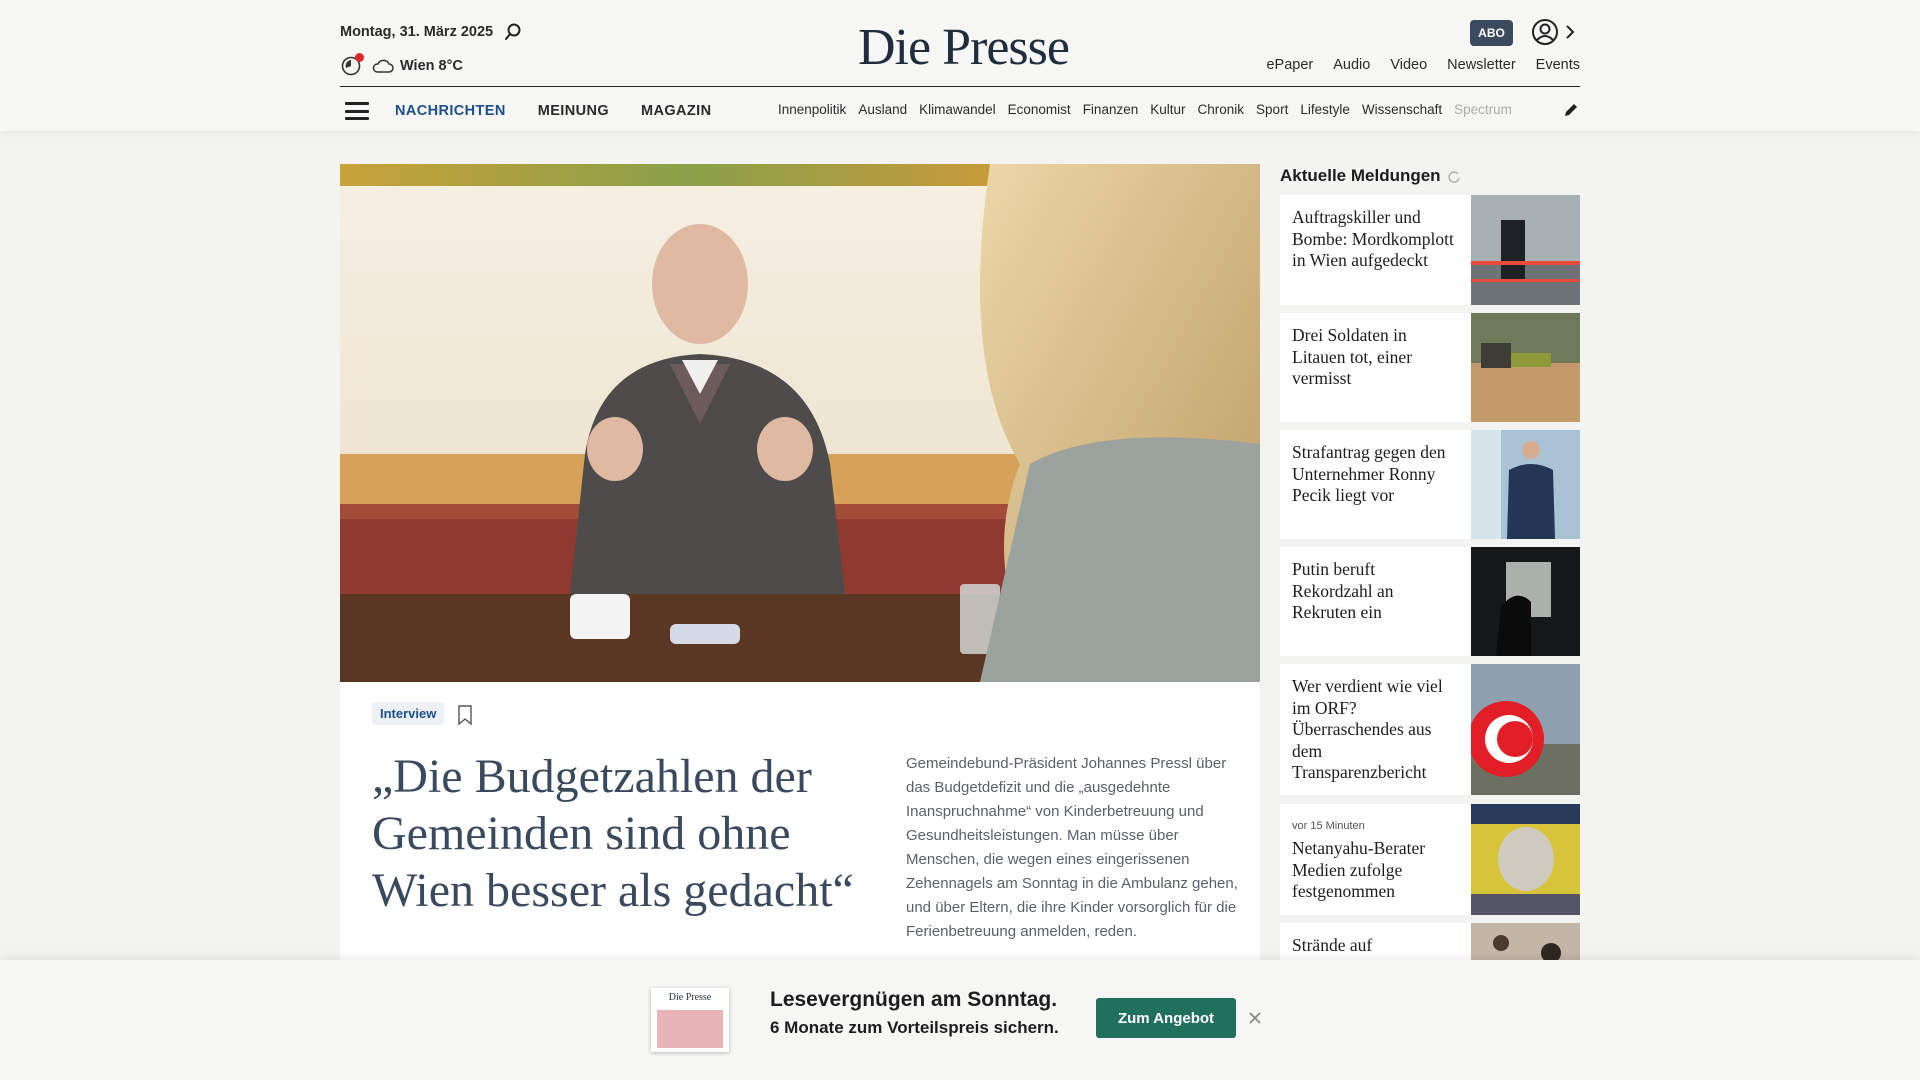 This screenshot has width=1920, height=1080. Describe the element at coordinates (690, 997) in the screenshot. I see `cover-logo: Die Presse` at that location.